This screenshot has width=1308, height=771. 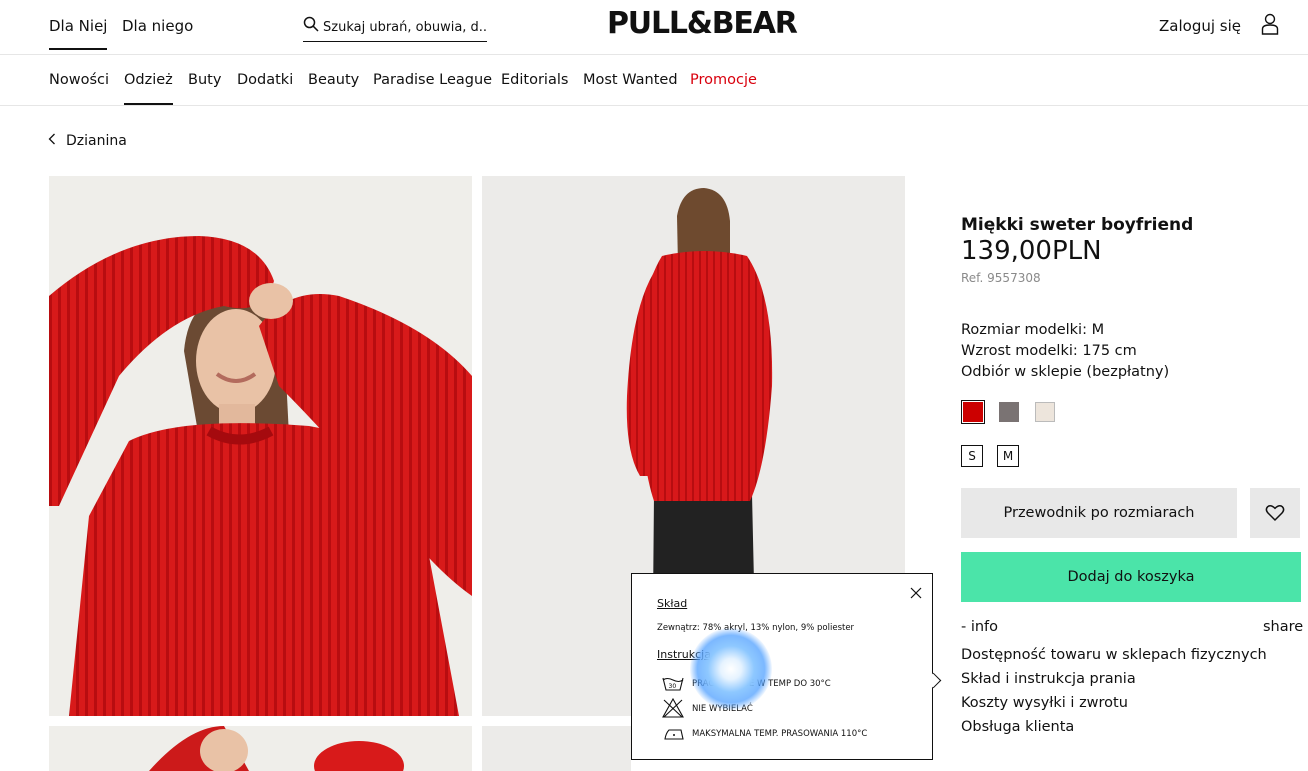 What do you see at coordinates (1048, 679) in the screenshot?
I see `link-composition-care: Skład i instrukcja prania` at bounding box center [1048, 679].